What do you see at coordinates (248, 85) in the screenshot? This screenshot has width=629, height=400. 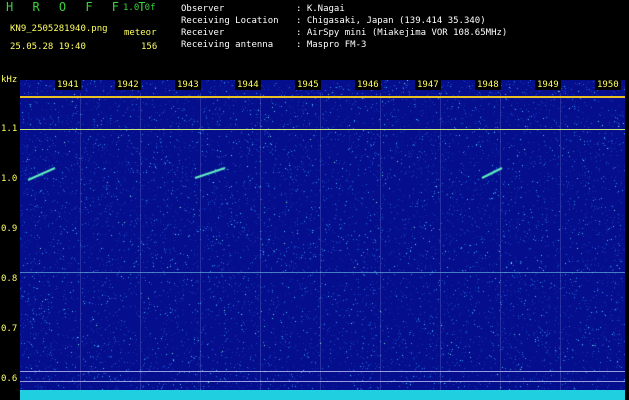 I see `time-tick: 1944` at bounding box center [248, 85].